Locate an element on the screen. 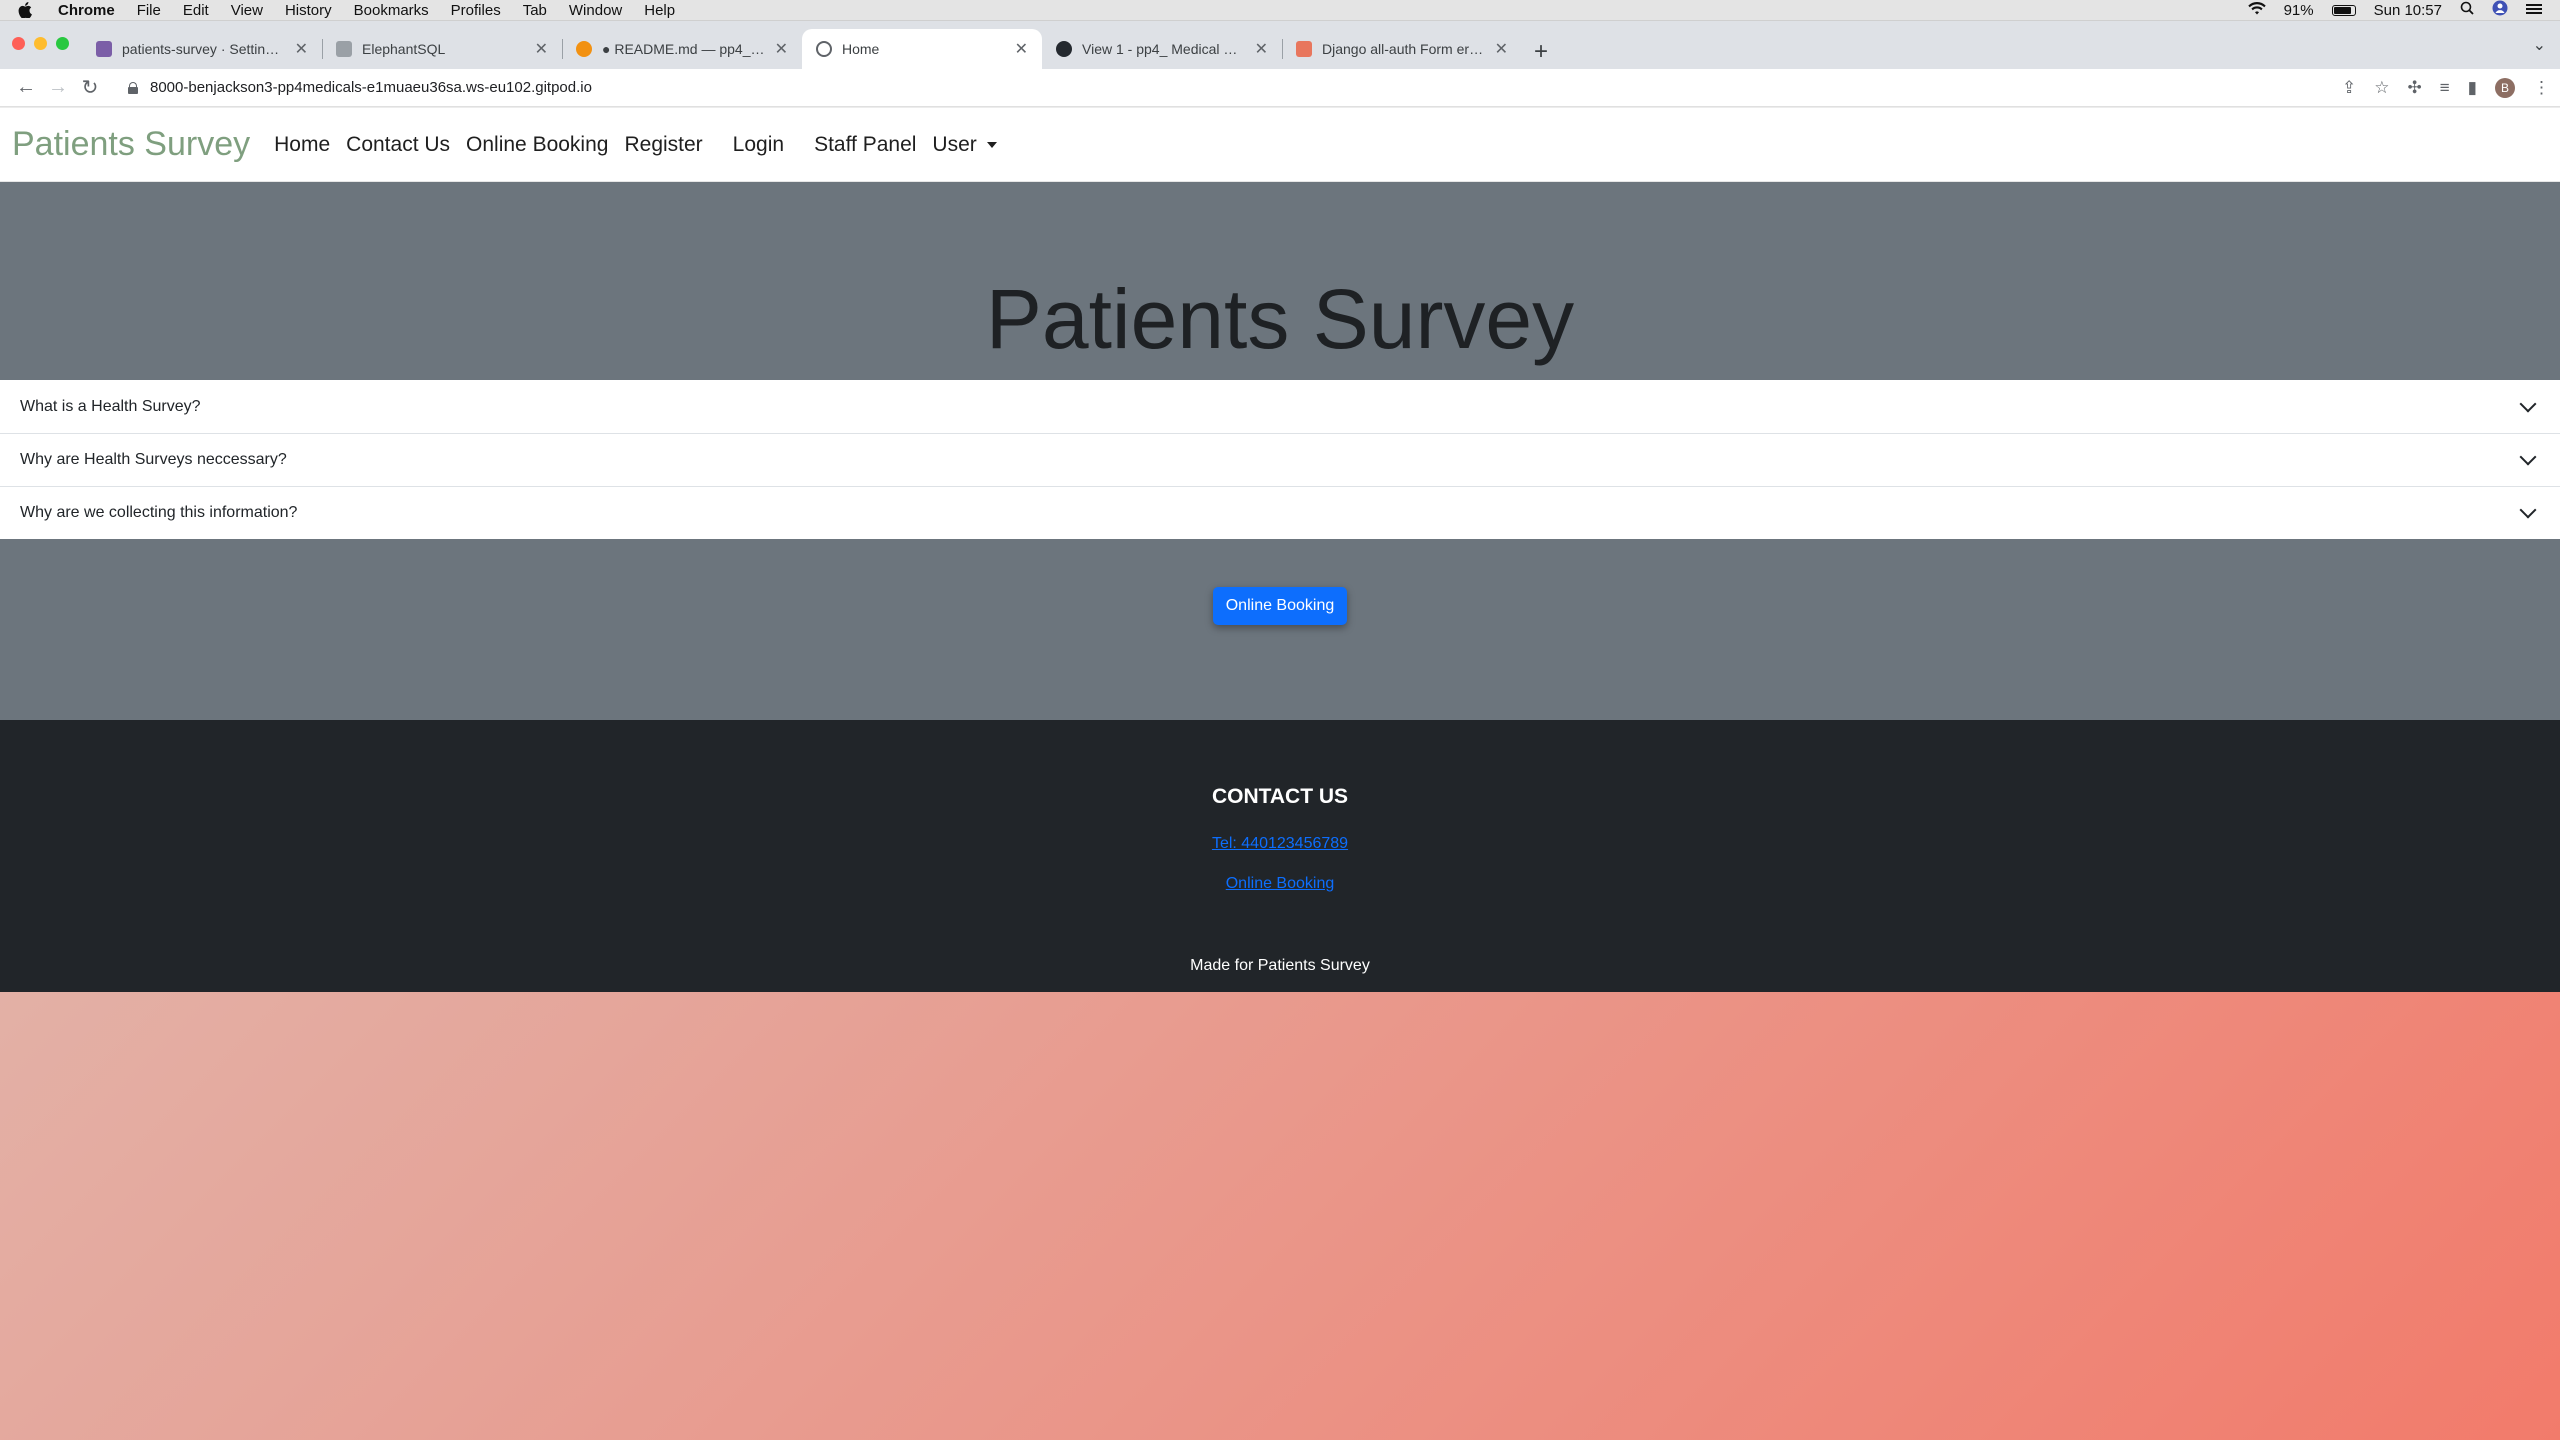 The width and height of the screenshot is (2560, 1440). heroku-favicon-icon is located at coordinates (104, 49).